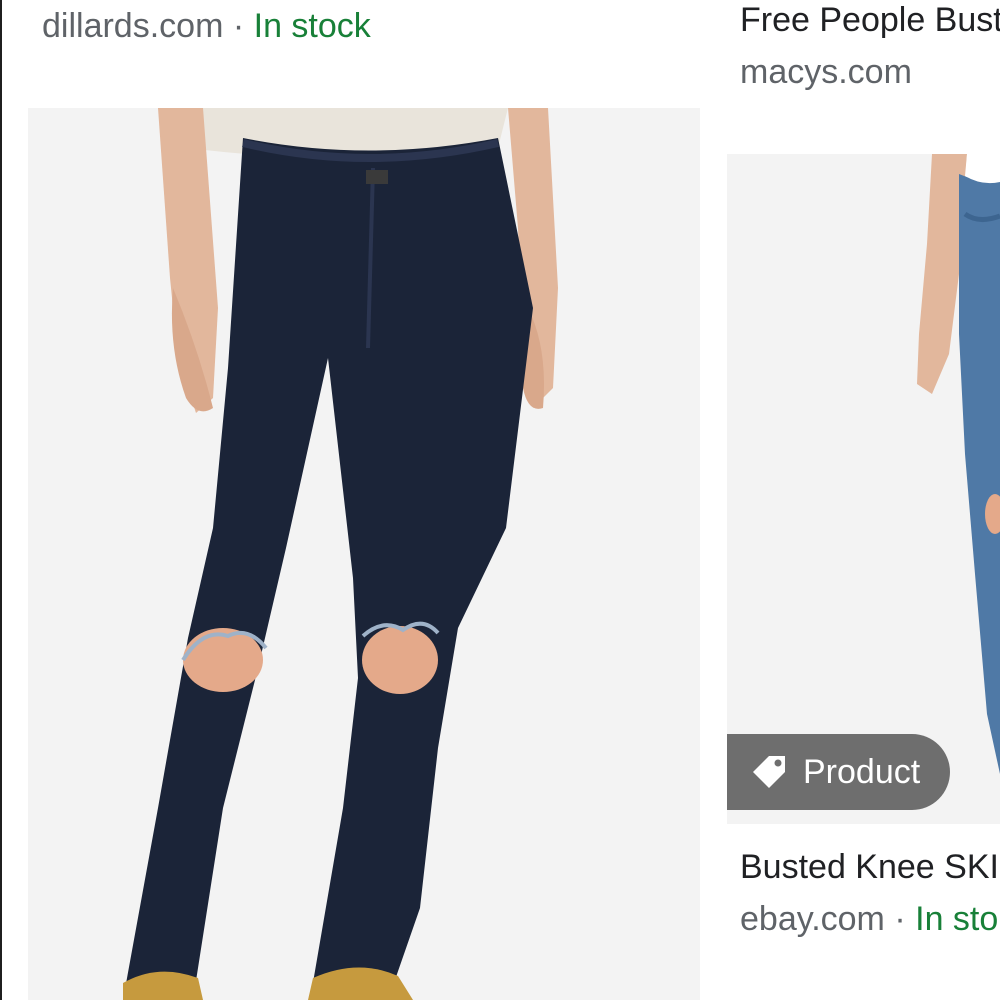  What do you see at coordinates (862, 771) in the screenshot?
I see `product-badge-label: Product` at bounding box center [862, 771].